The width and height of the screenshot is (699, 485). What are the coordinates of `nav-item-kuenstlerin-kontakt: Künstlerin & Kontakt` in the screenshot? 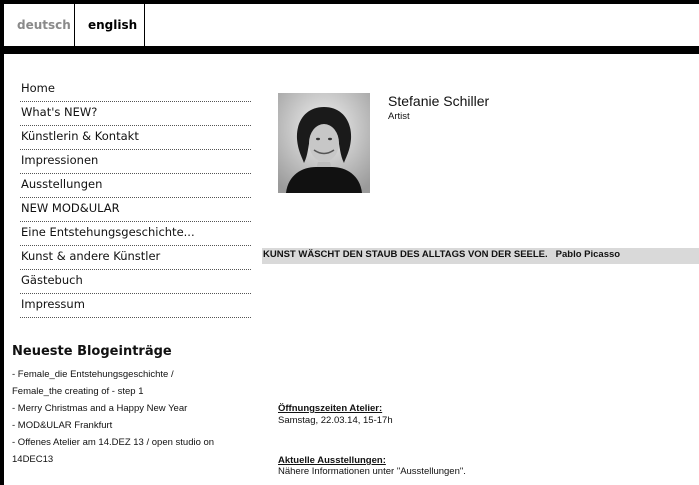 It's located at (135, 138).